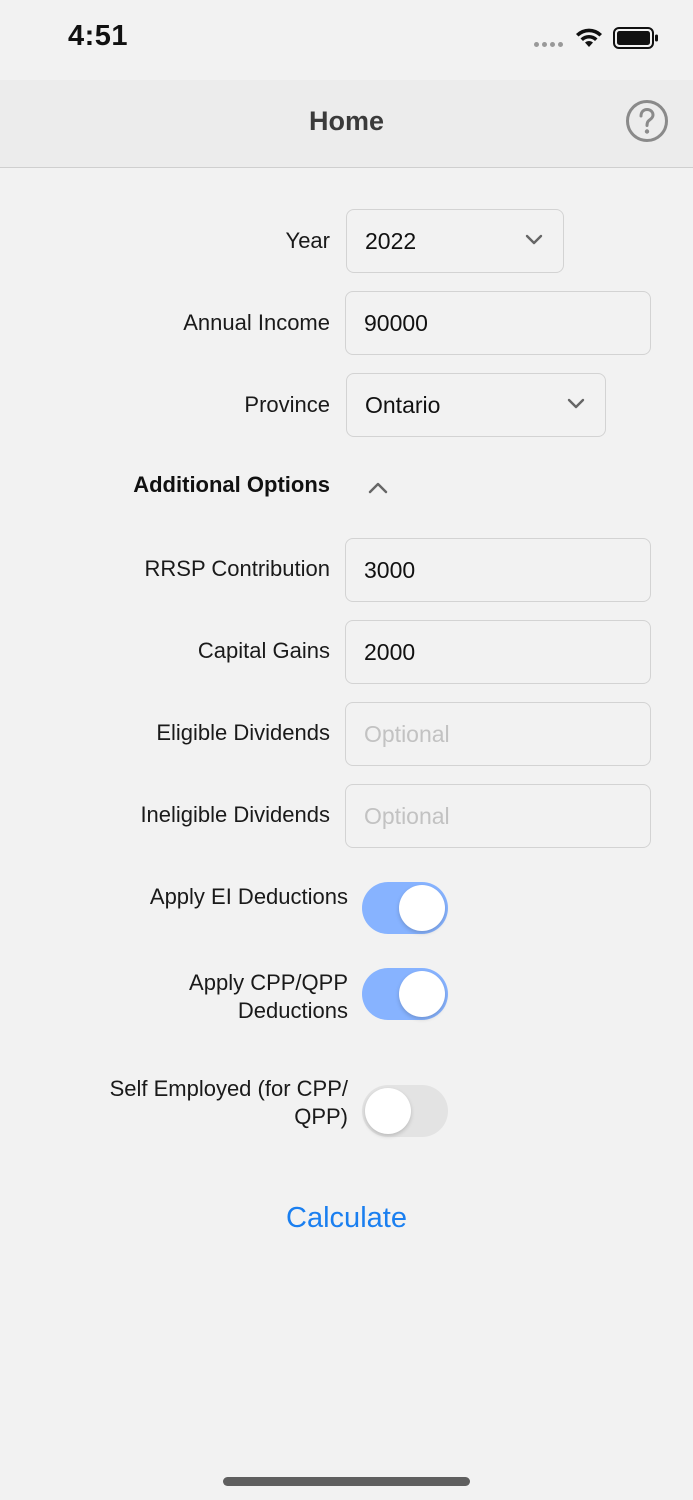 The width and height of the screenshot is (693, 1500). What do you see at coordinates (321, 1116) in the screenshot?
I see `self-employed-label-line2: QPP)` at bounding box center [321, 1116].